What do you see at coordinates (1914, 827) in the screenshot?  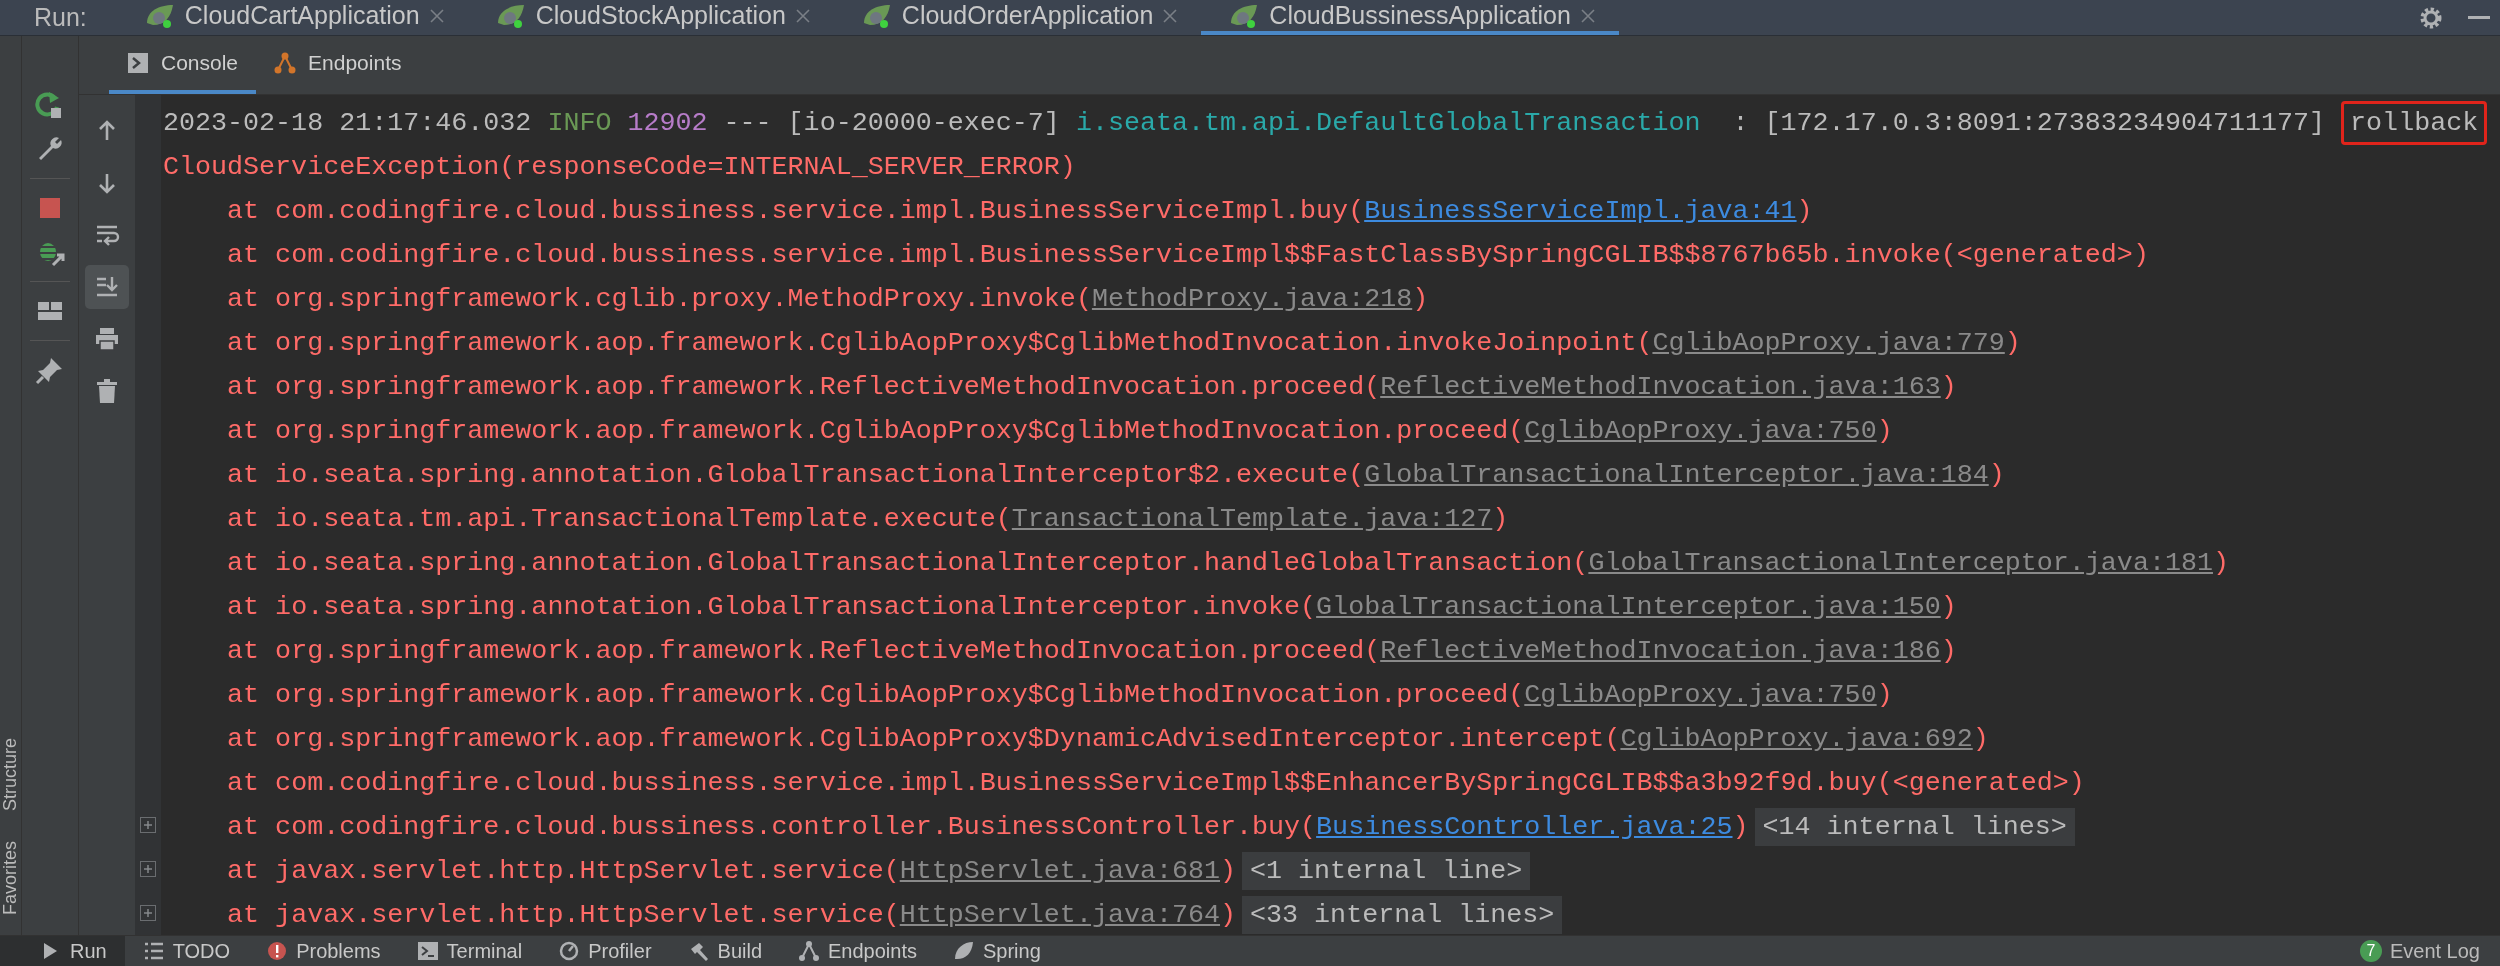 I see `folded-lines: <14 internal lines>` at bounding box center [1914, 827].